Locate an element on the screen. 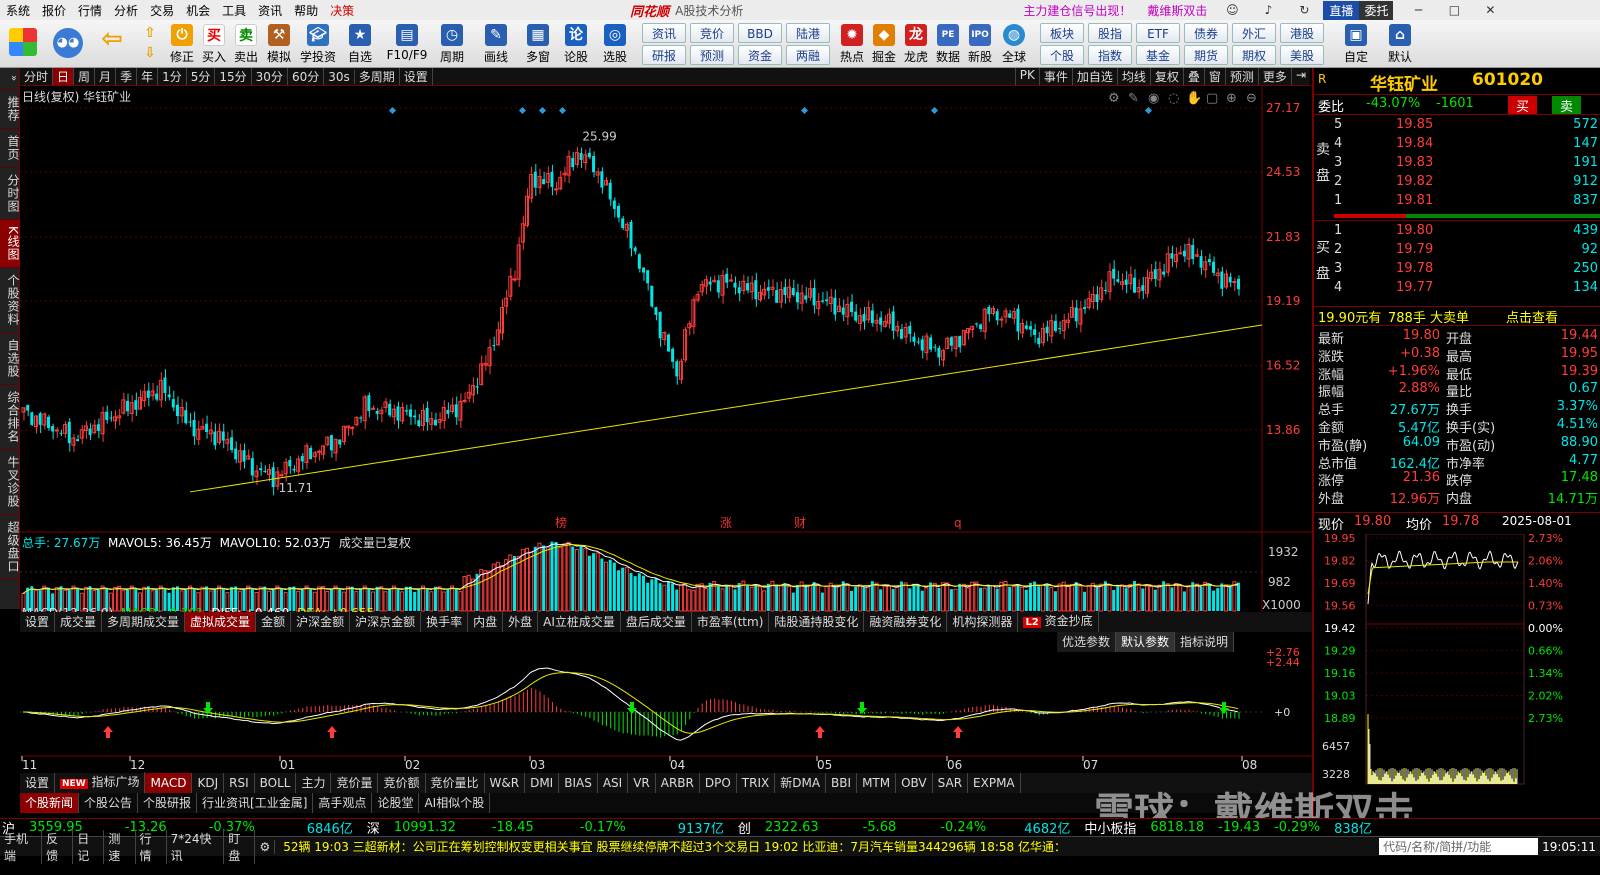  settings-icon: ⚙ is located at coordinates (1114, 98).